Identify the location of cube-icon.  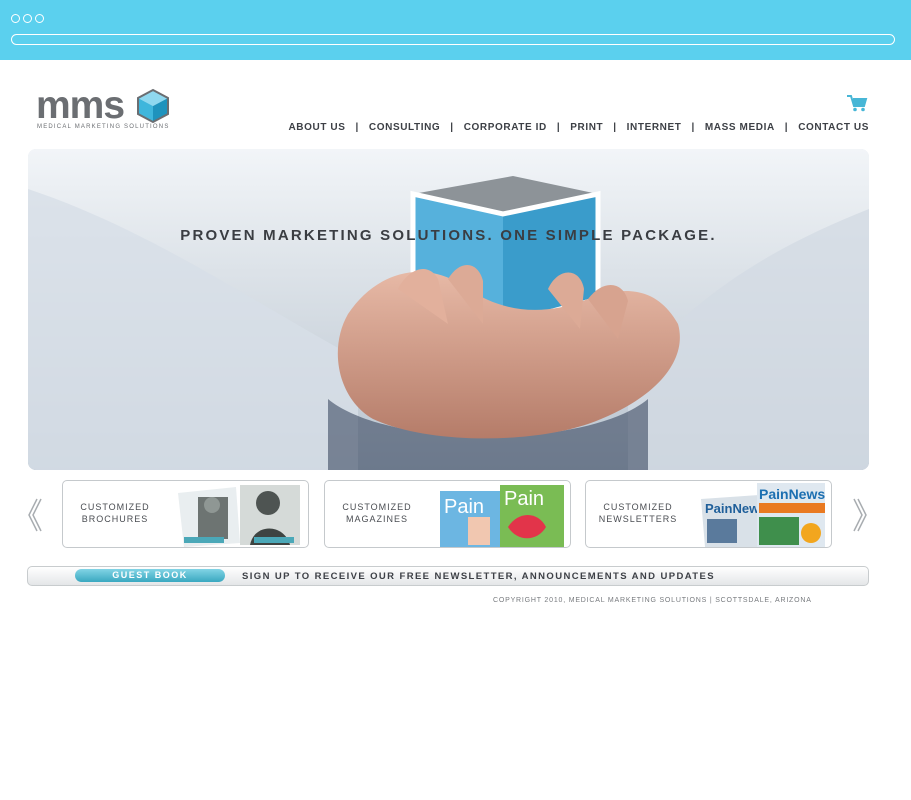
(153, 106).